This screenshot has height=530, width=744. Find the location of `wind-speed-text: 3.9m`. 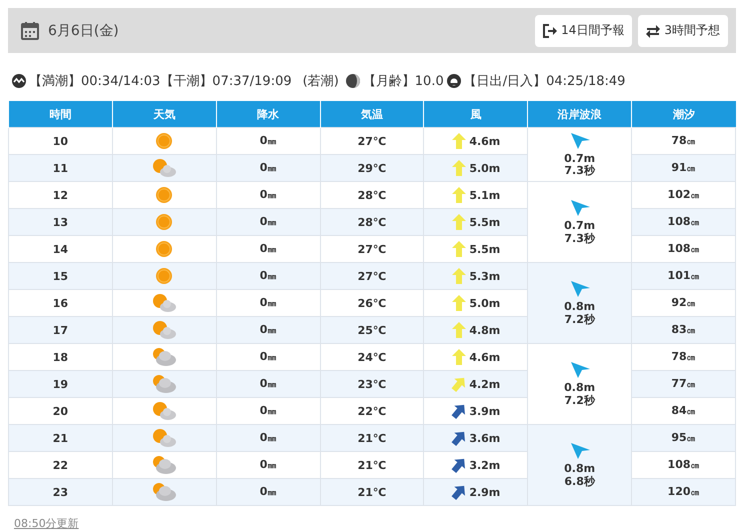

wind-speed-text: 3.9m is located at coordinates (484, 411).